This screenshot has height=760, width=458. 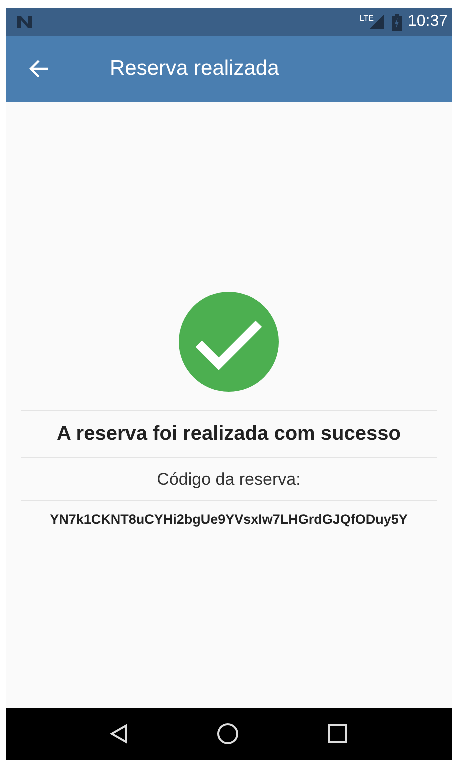 I want to click on home-button, so click(x=227, y=734).